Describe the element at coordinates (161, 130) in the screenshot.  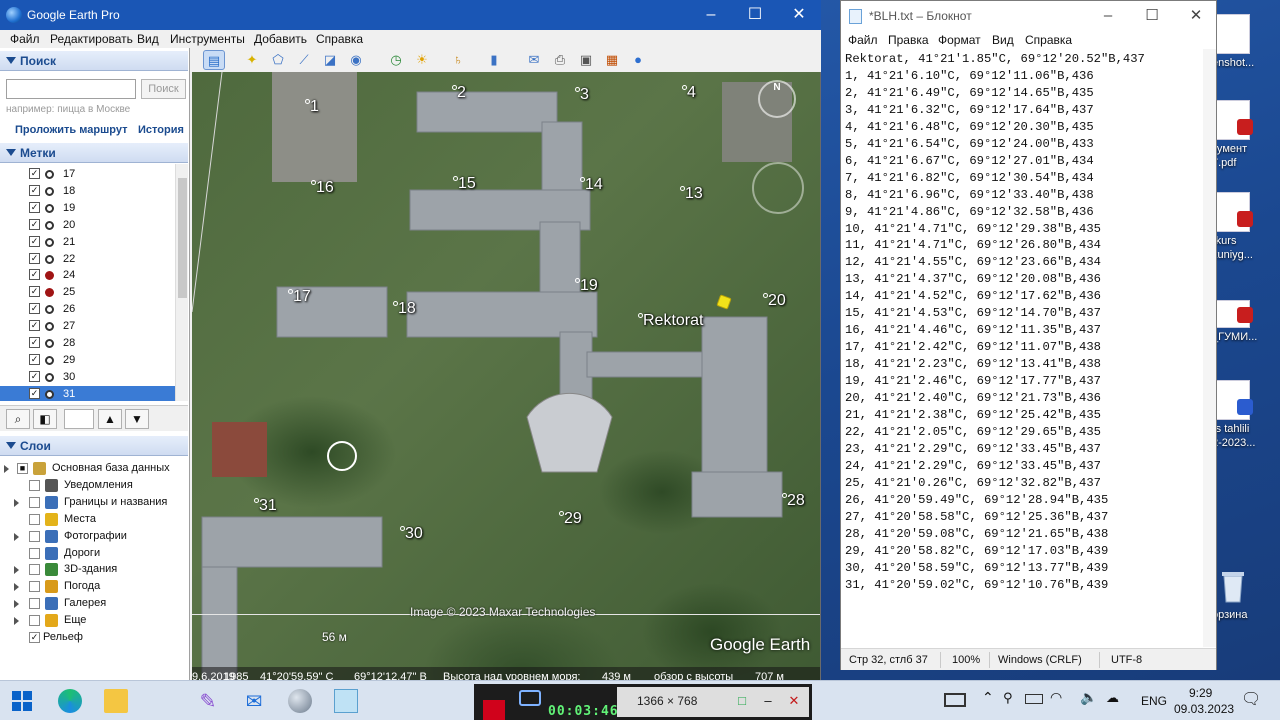
I see `history-link: История` at that location.